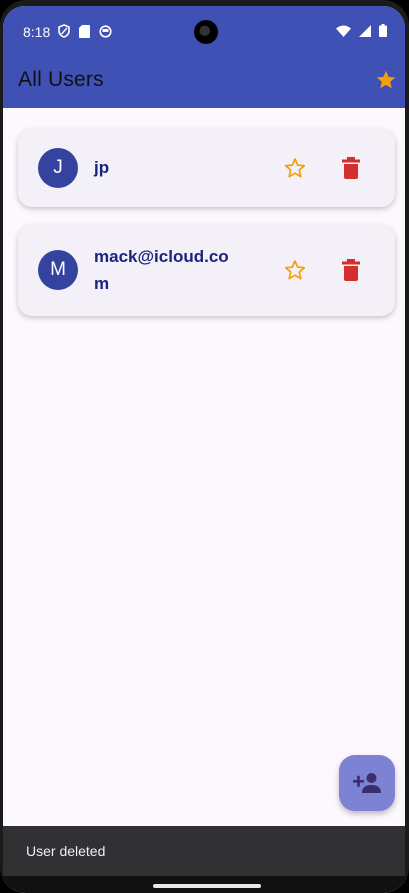 This screenshot has height=893, width=409. What do you see at coordinates (66, 851) in the screenshot?
I see `snackbar-message: User deleted` at bounding box center [66, 851].